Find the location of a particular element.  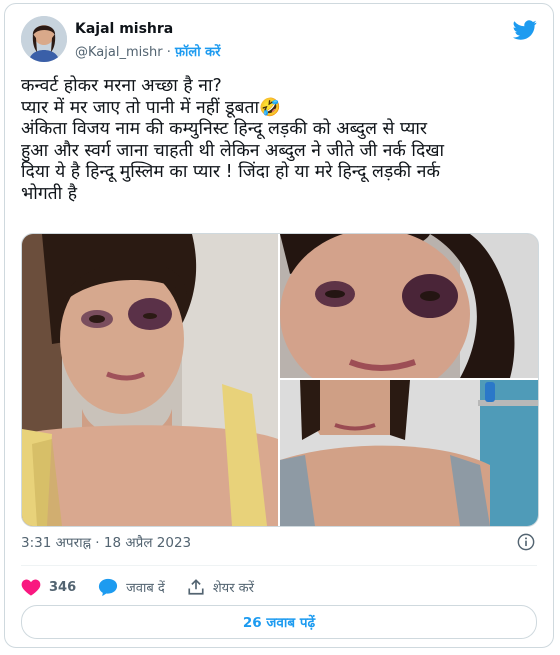

info-icon is located at coordinates (526, 542).